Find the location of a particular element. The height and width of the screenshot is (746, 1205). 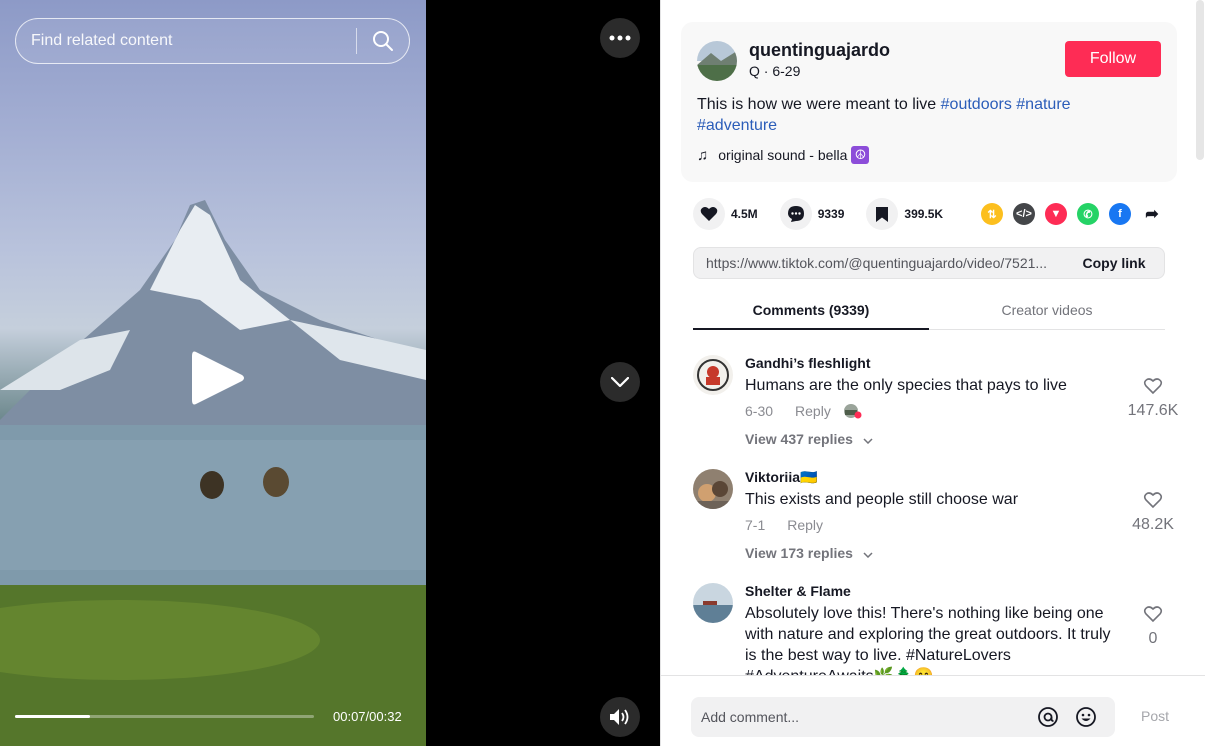

music-link: ♫ original sound - bella ☮ is located at coordinates (783, 155).